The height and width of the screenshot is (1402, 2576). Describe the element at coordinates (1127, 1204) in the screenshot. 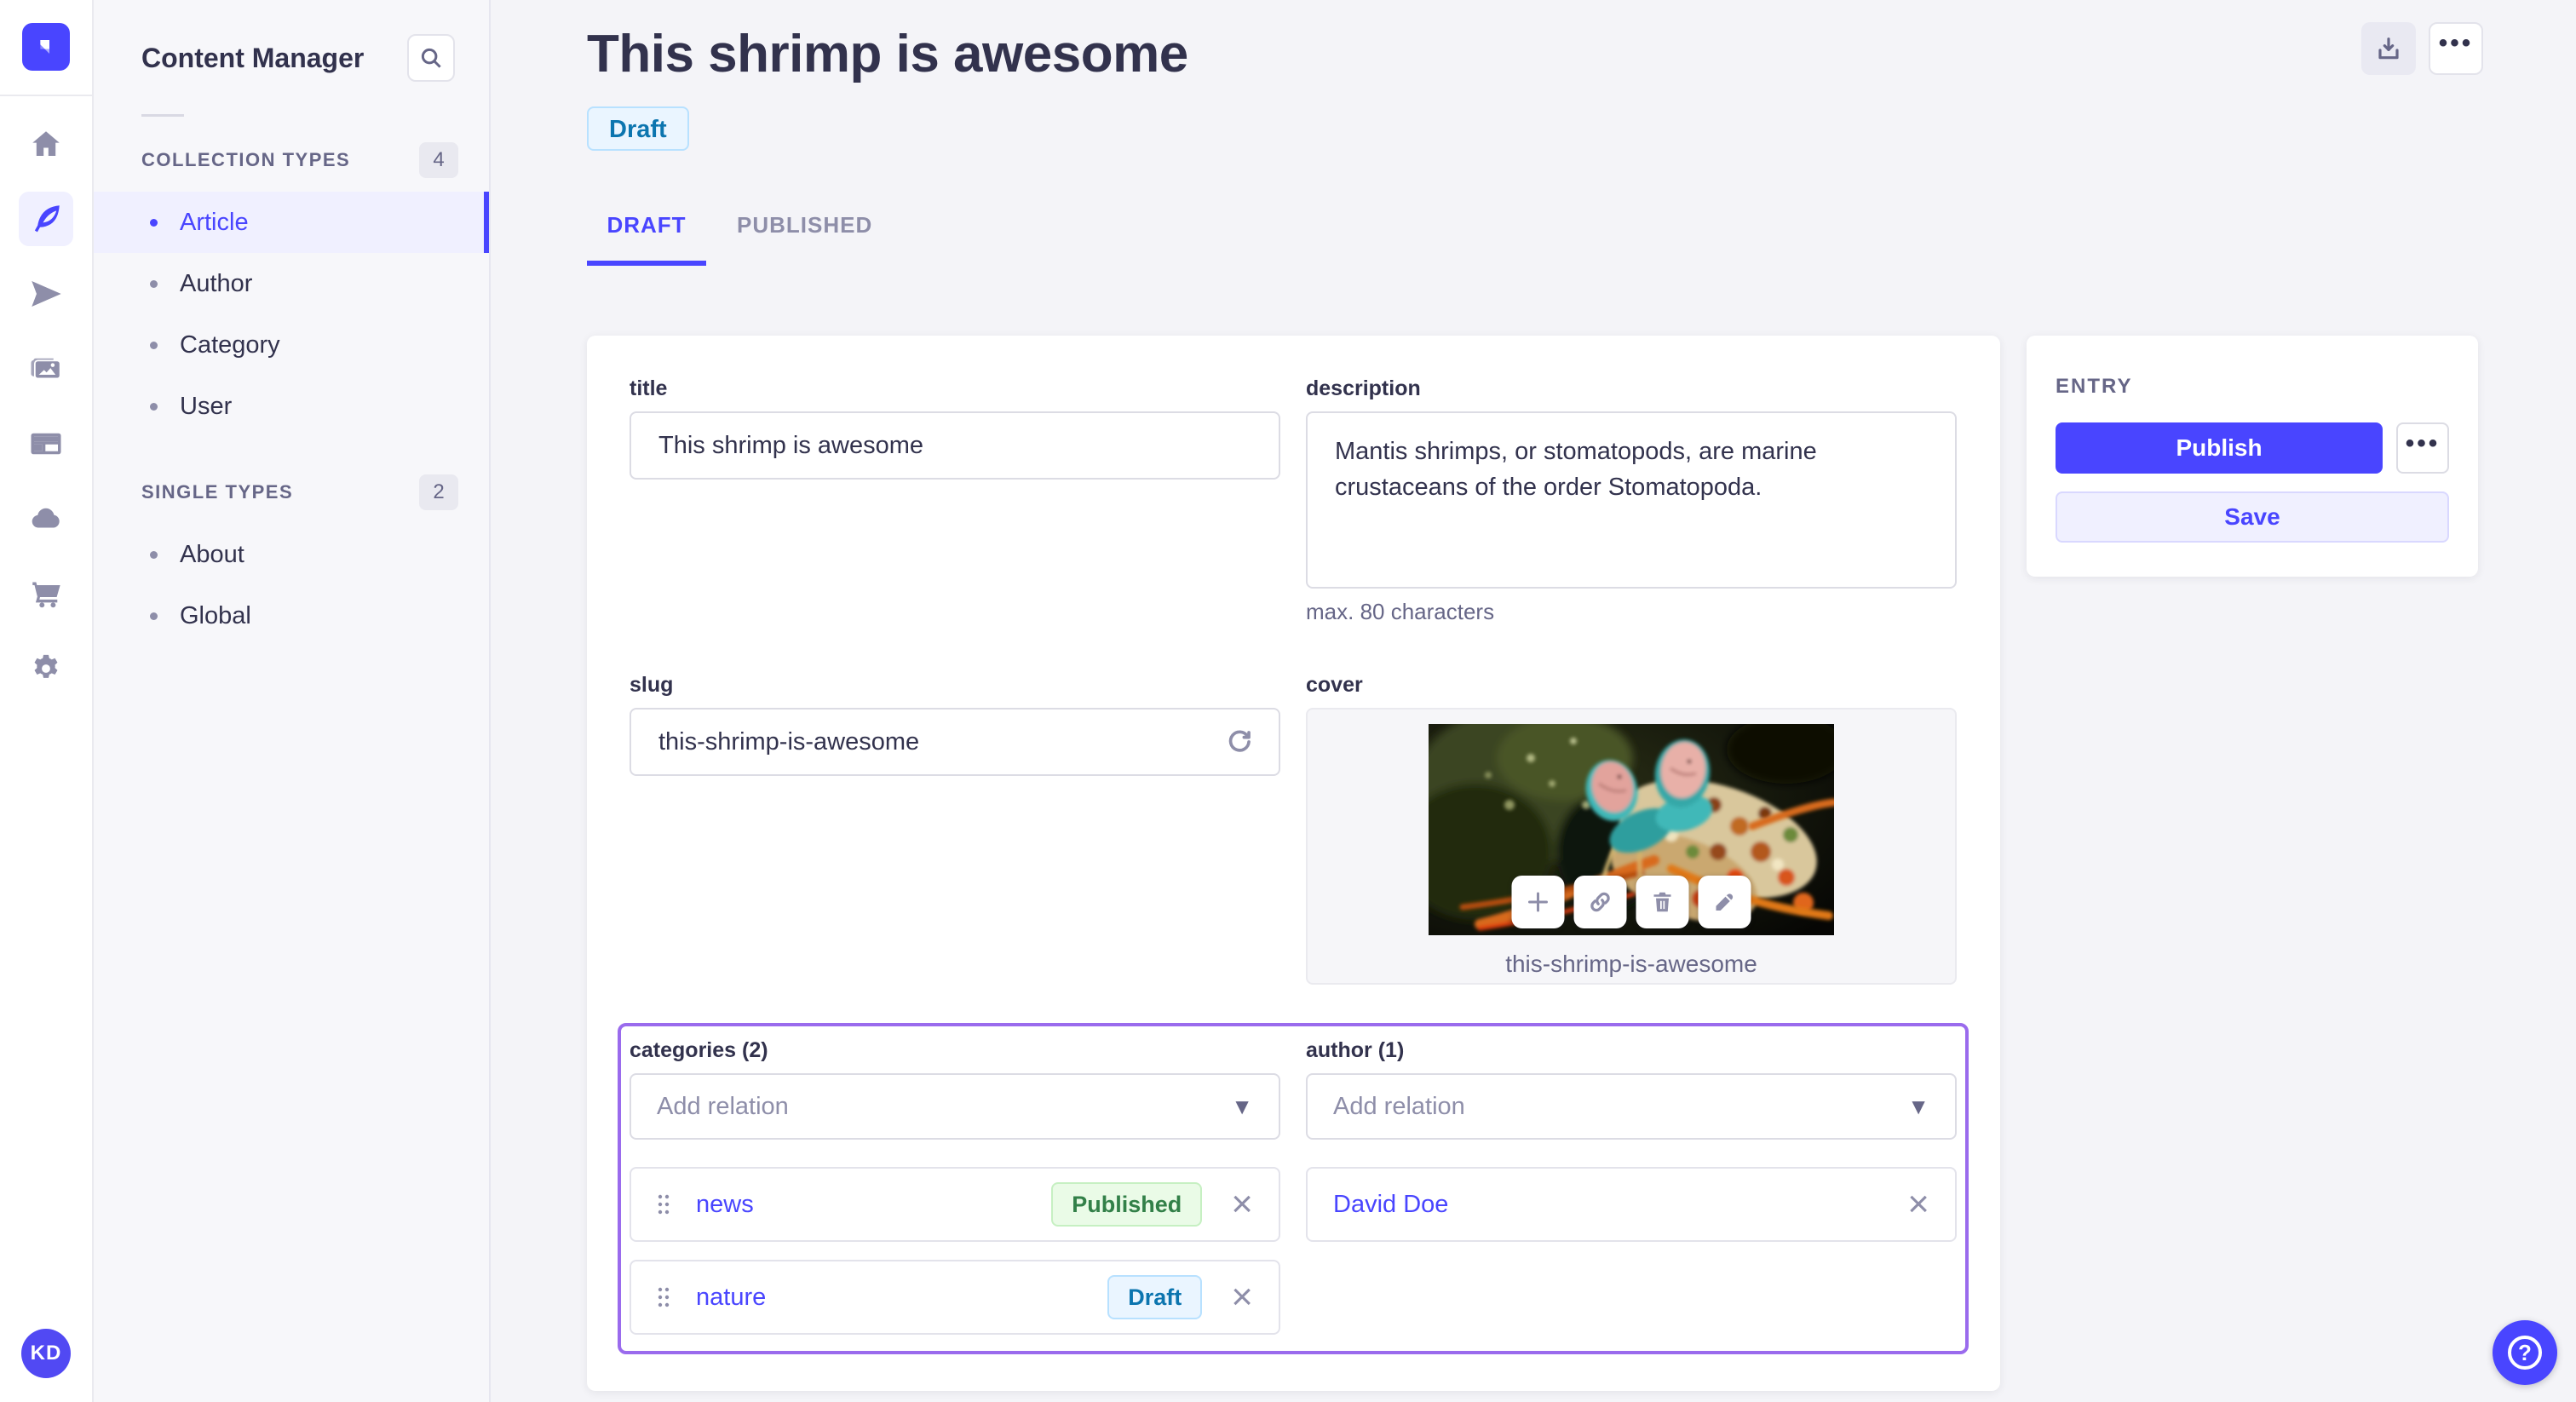

I see `status-badge-published: Published` at that location.